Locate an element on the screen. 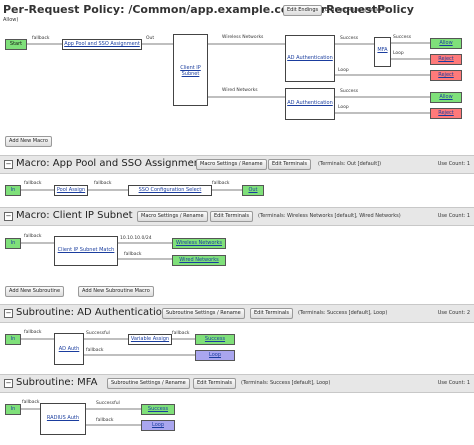 The image size is (474, 445). radius-auth-node: RADIUS Auth is located at coordinates (63, 419).